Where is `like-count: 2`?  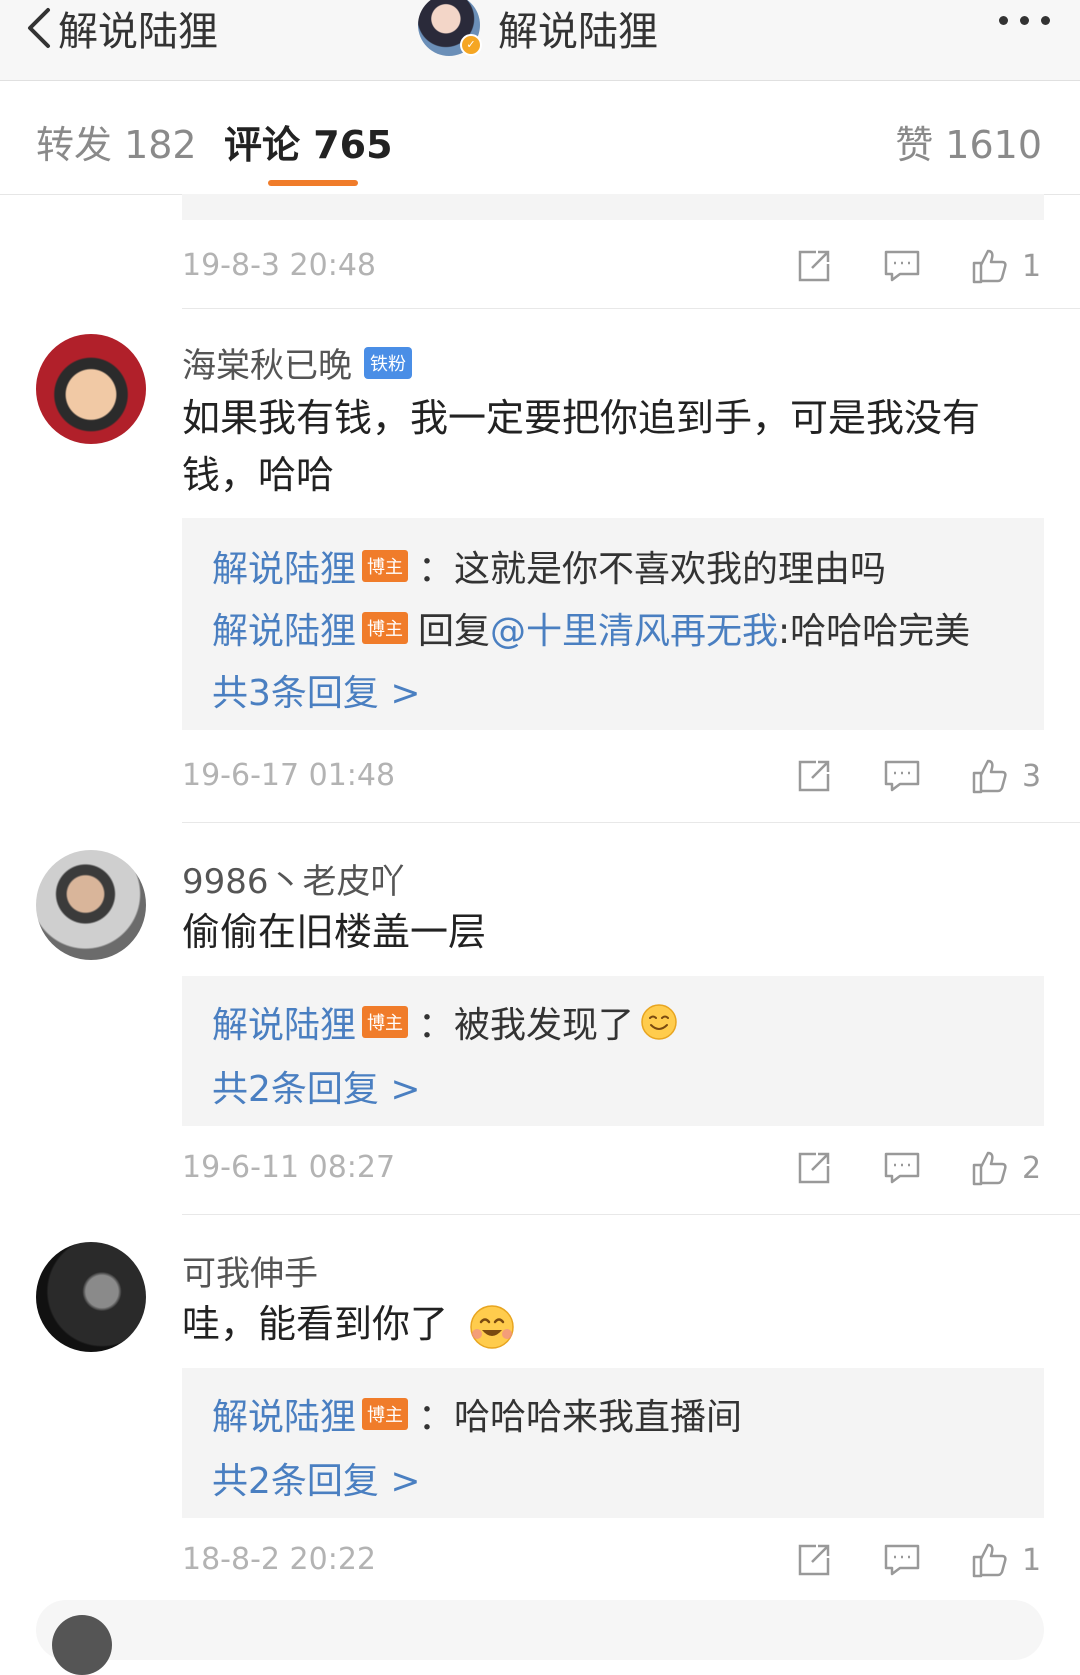
like-count: 2 is located at coordinates (1032, 1168).